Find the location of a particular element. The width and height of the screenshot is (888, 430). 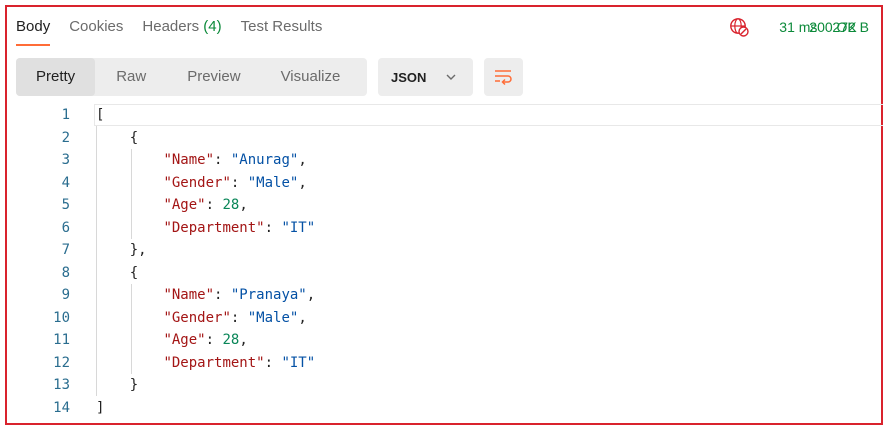

code-line: 6 "Department": "IT" is located at coordinates (449, 228).